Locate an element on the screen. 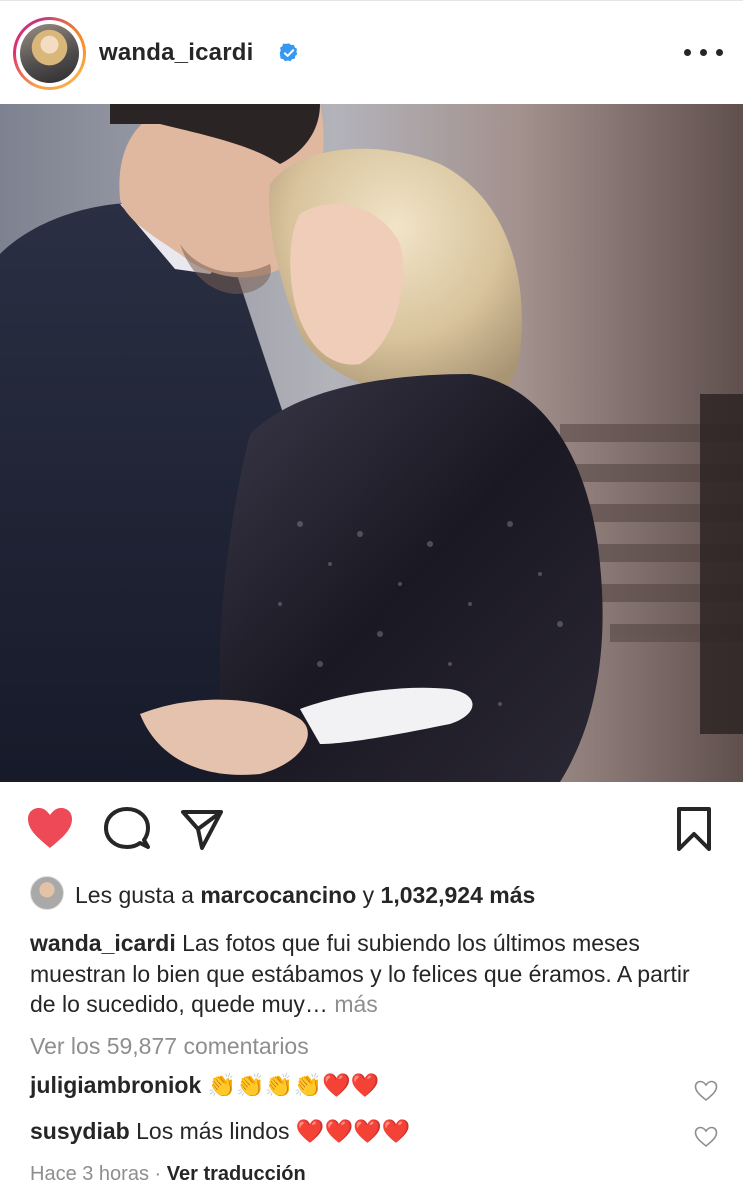 The image size is (743, 1200). comment-item: susydiab Los más lindos ❤️❤️❤️❤️ is located at coordinates (380, 1133).